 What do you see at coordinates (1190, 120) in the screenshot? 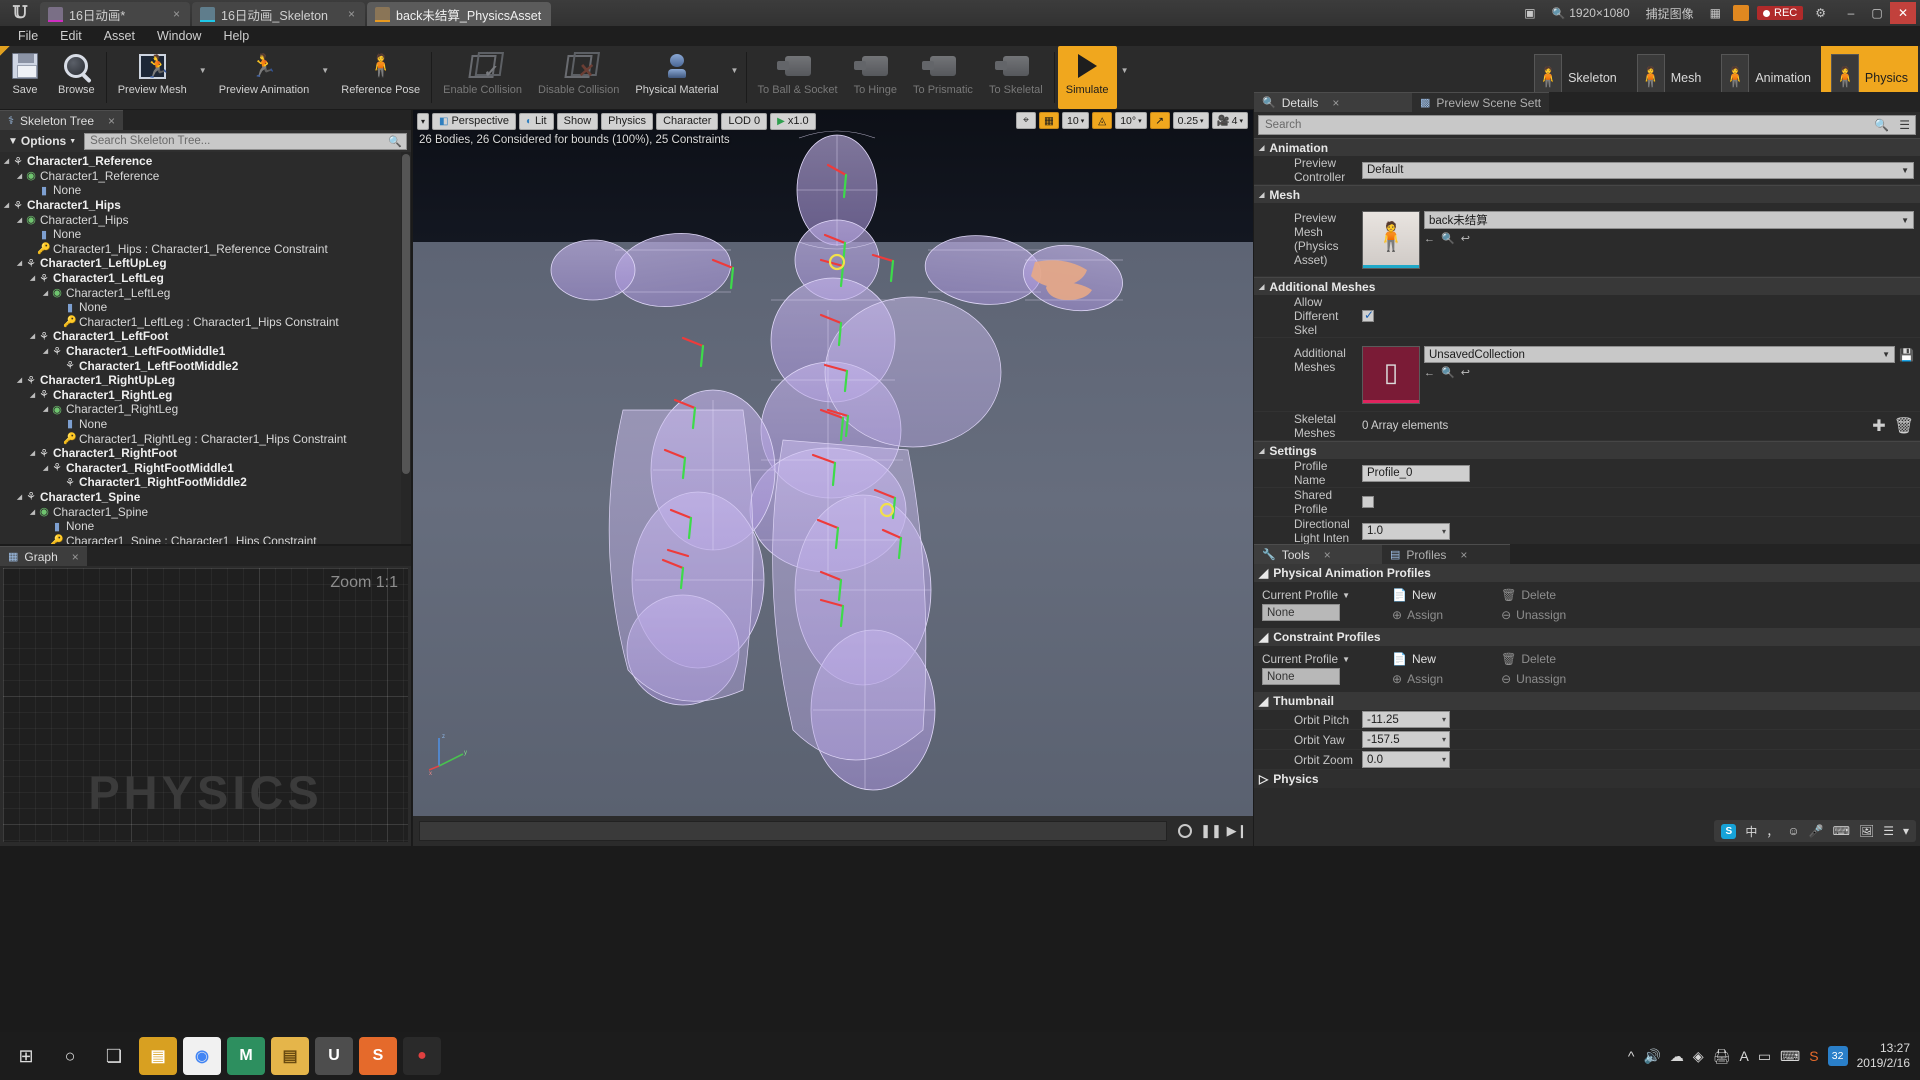
I see `scale-size-value: 0.25 ▾` at bounding box center [1190, 120].